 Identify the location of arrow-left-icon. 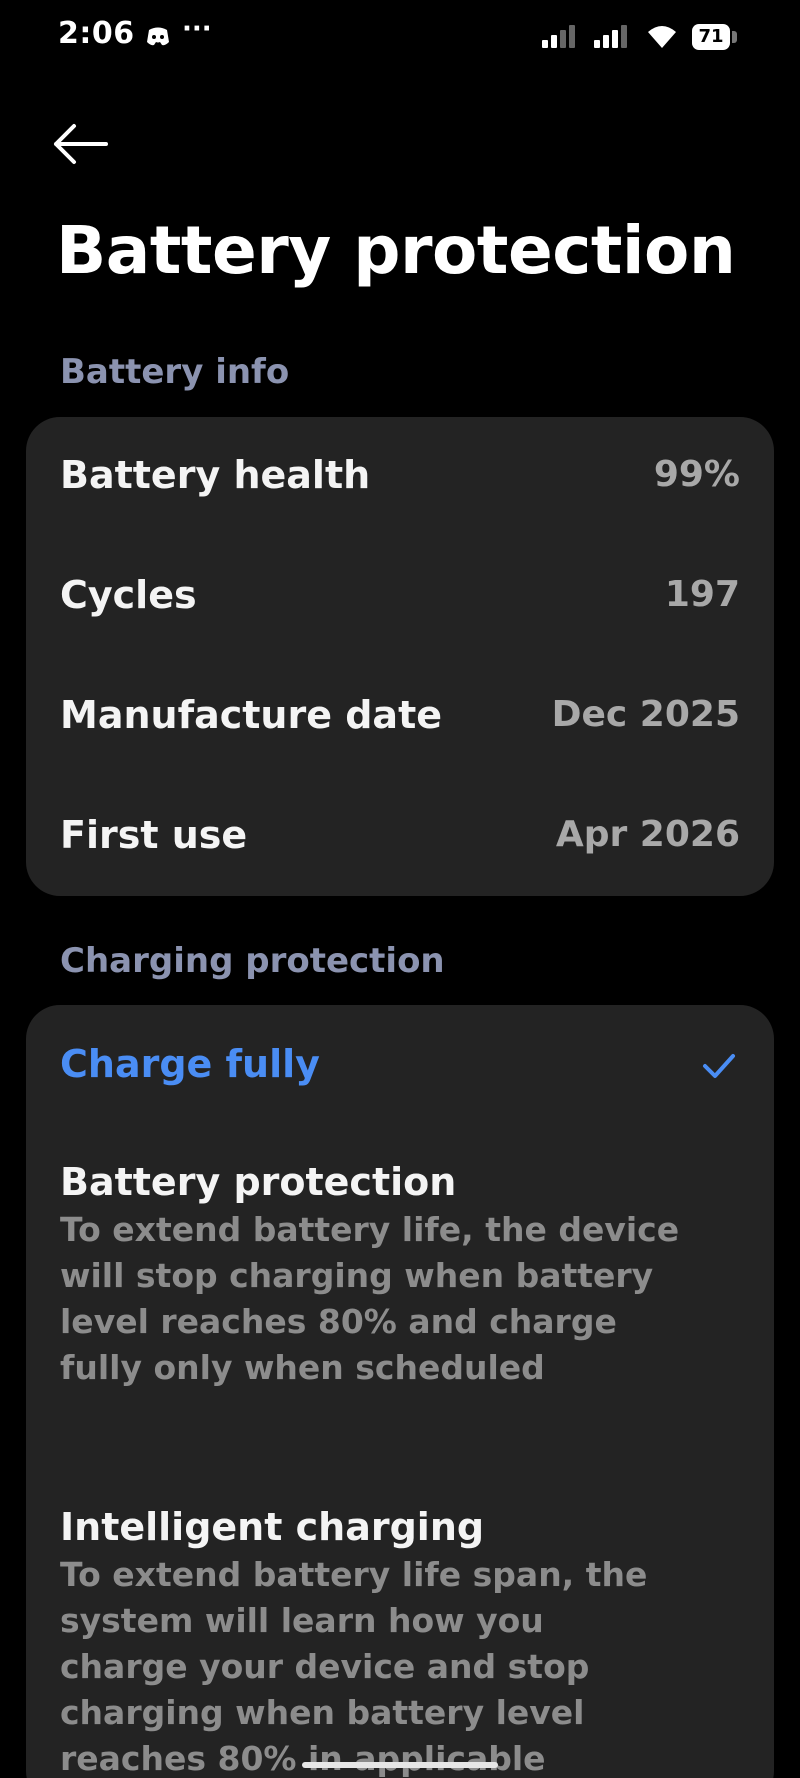
(81, 144).